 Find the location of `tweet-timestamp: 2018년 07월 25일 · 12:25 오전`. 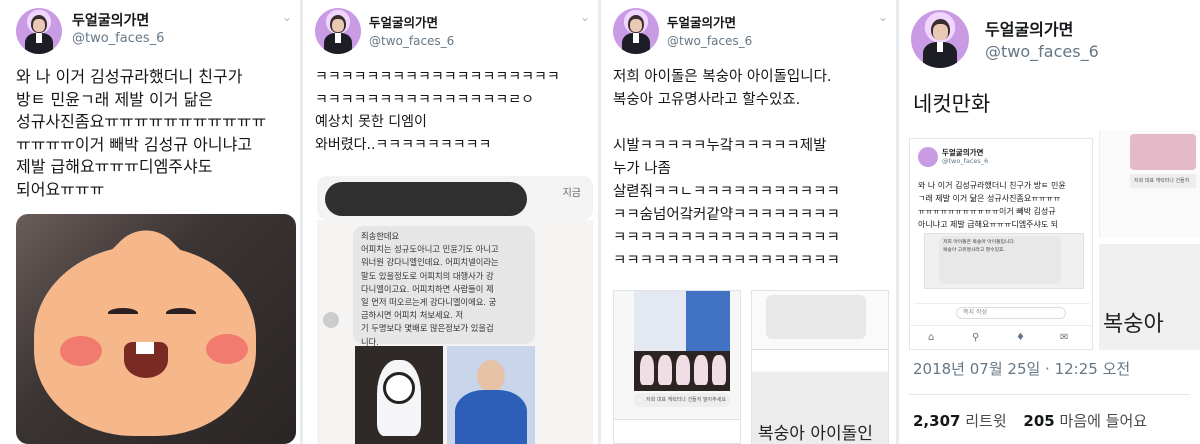

tweet-timestamp: 2018년 07월 25일 · 12:25 오전 is located at coordinates (1021, 368).